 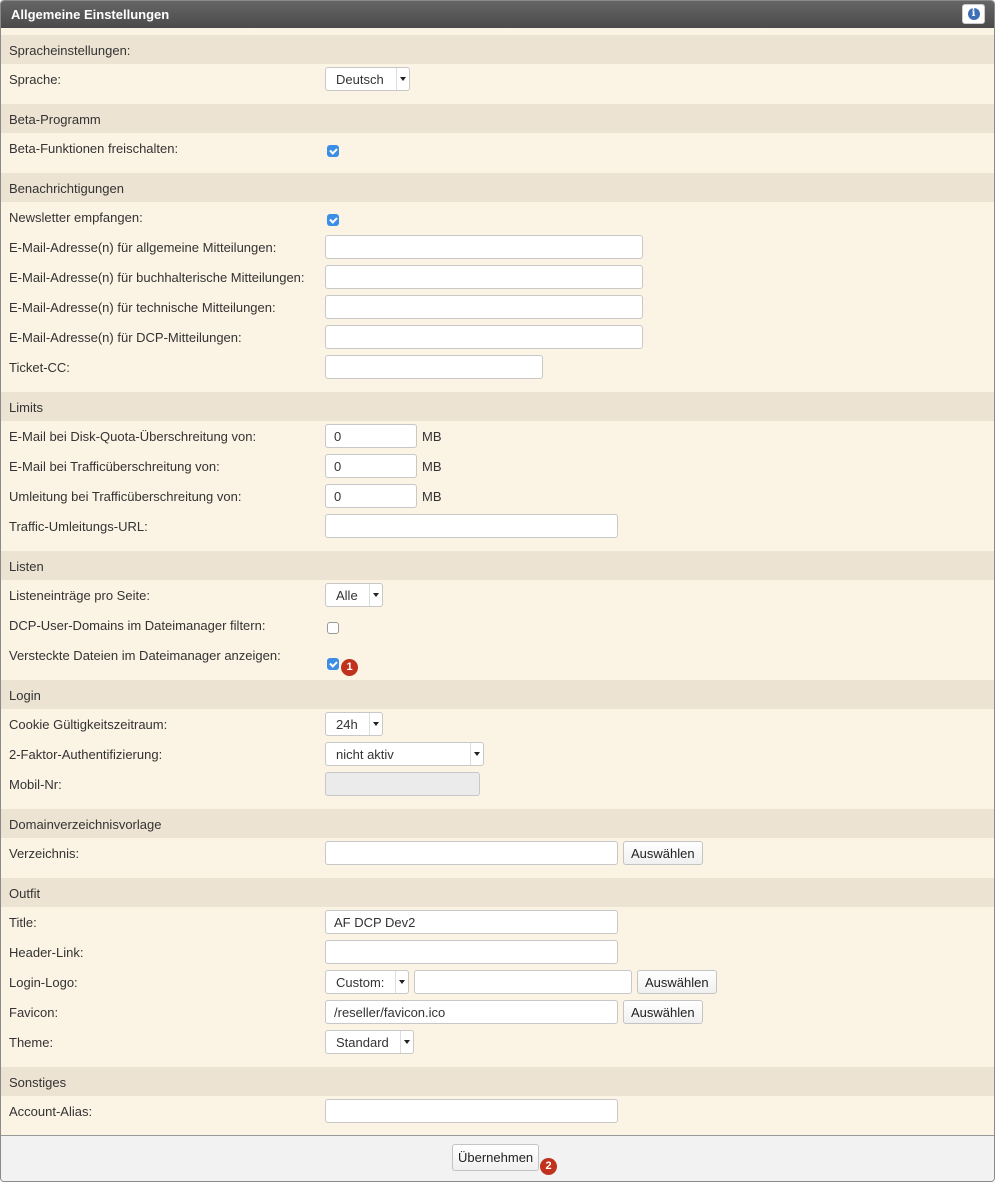 I want to click on section-header-language: Spracheinstellungen:, so click(x=497, y=49).